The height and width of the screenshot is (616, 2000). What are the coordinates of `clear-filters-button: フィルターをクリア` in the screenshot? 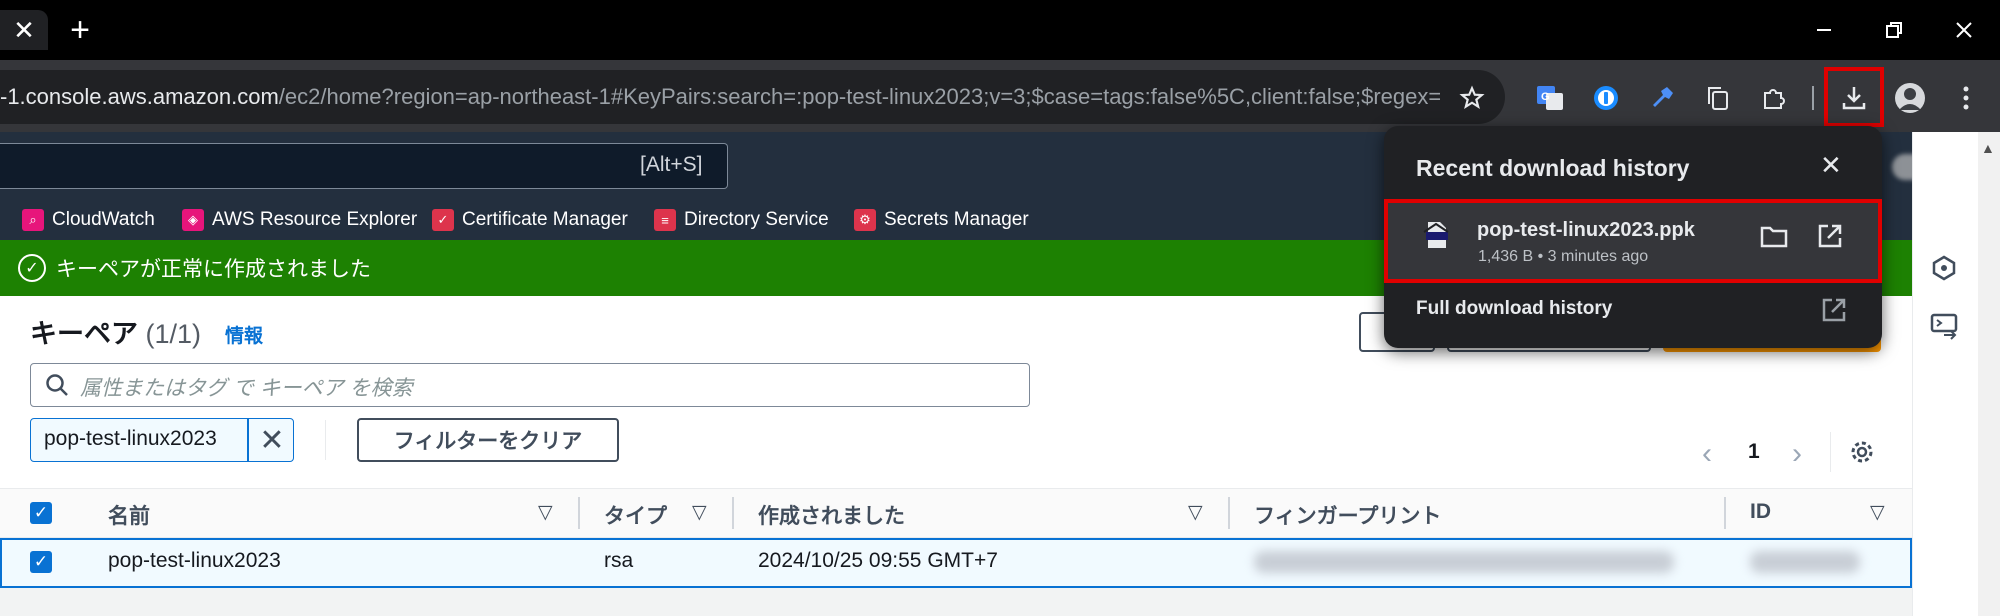 It's located at (488, 440).